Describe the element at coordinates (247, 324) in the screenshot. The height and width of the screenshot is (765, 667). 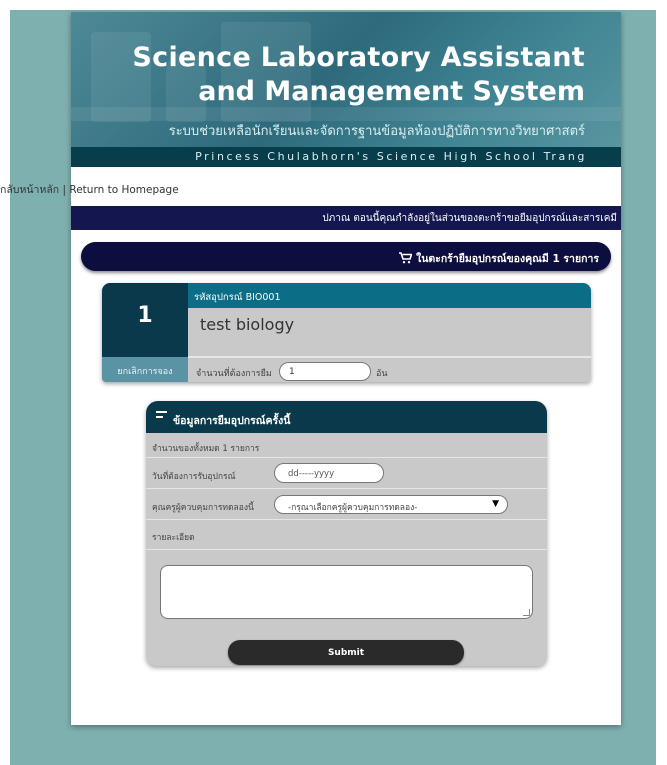
I see `item-name: test biology` at that location.